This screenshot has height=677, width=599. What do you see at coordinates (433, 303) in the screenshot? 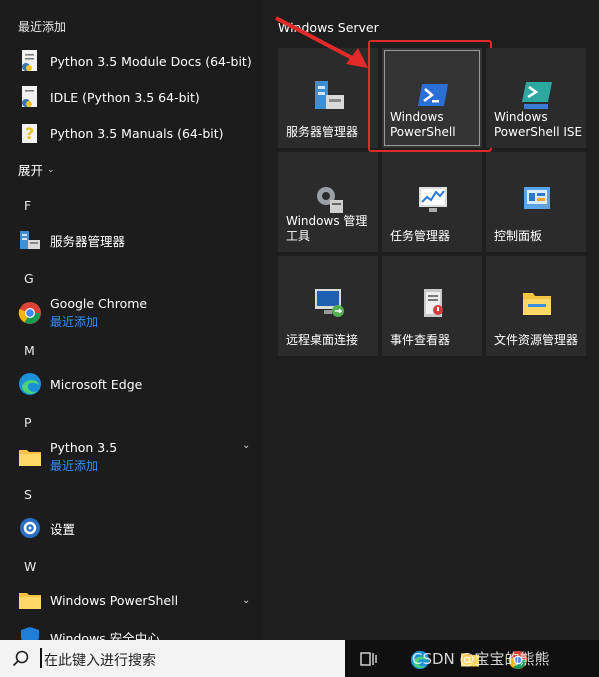
I see `event-viewer-icon` at bounding box center [433, 303].